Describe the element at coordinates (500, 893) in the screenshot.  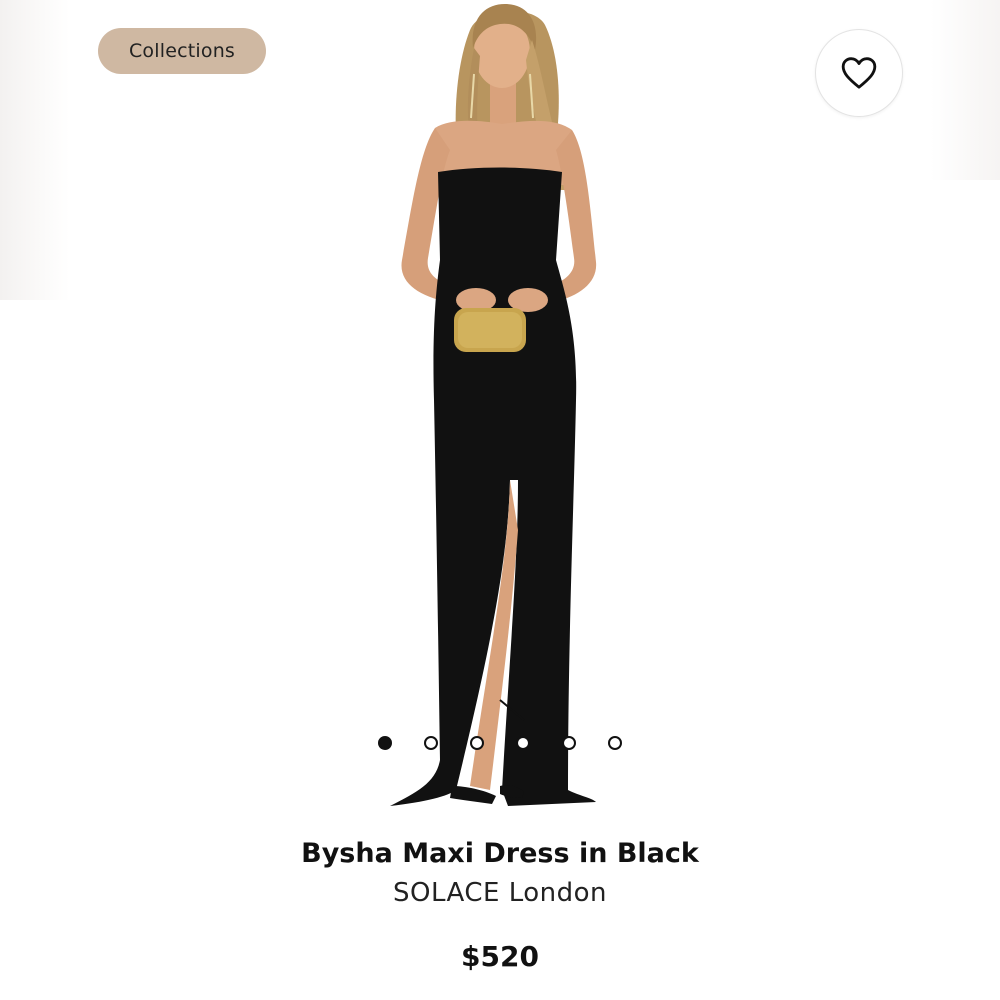
I see `product-brand: SOLACE London` at that location.